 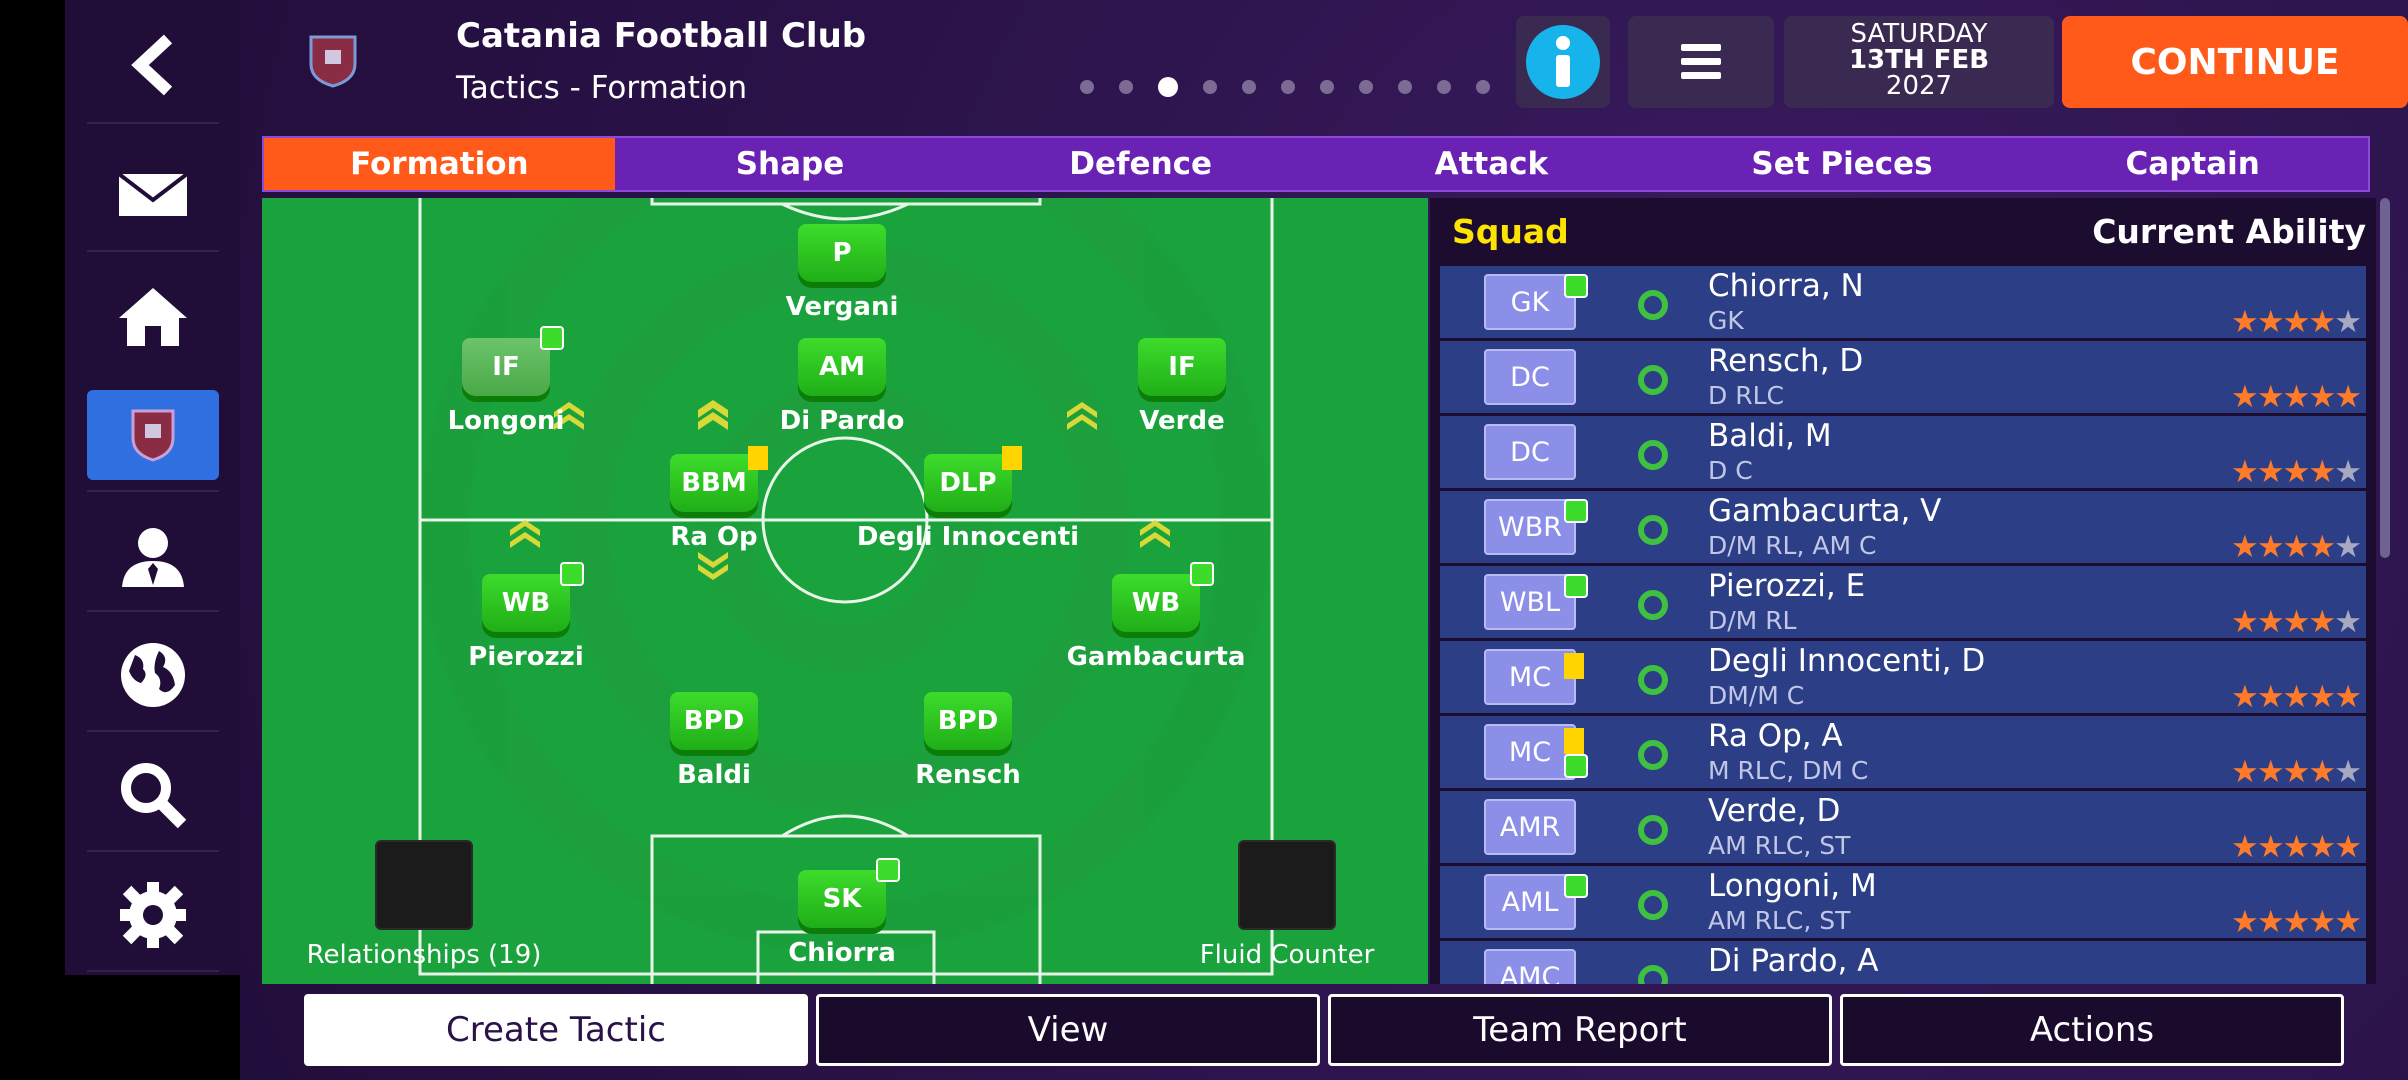 I want to click on squad-row: WBL Pierozzi, E D/M RL ★★★★★, so click(x=1903, y=603).